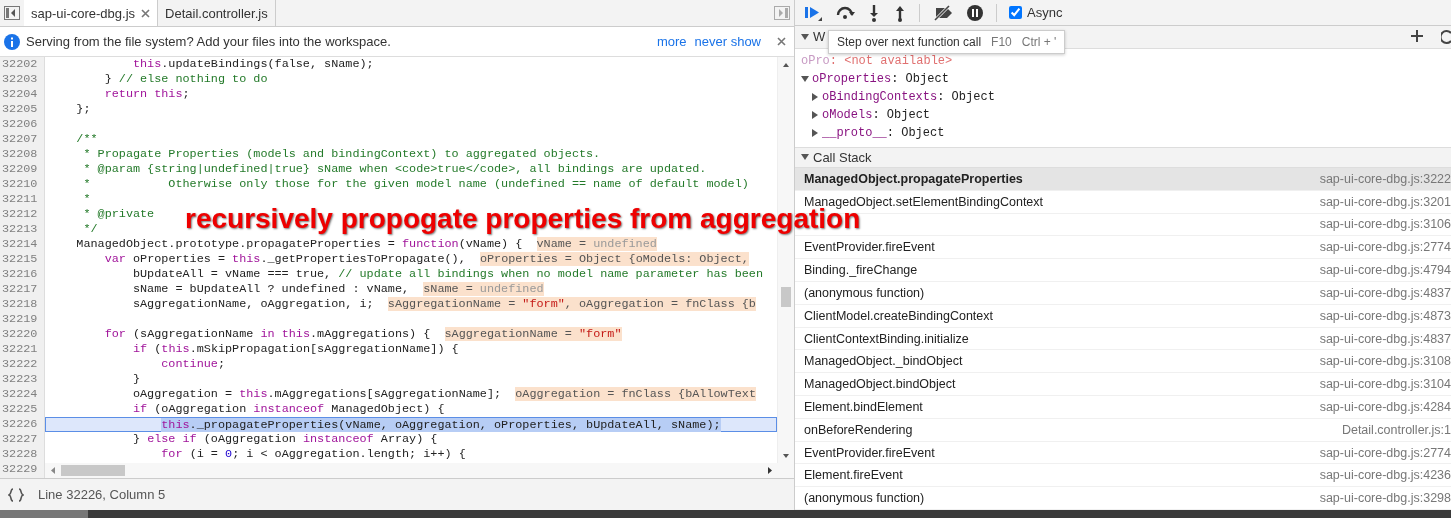 The width and height of the screenshot is (1451, 518). Describe the element at coordinates (815, 60) in the screenshot. I see `watch-name: oPro` at that location.